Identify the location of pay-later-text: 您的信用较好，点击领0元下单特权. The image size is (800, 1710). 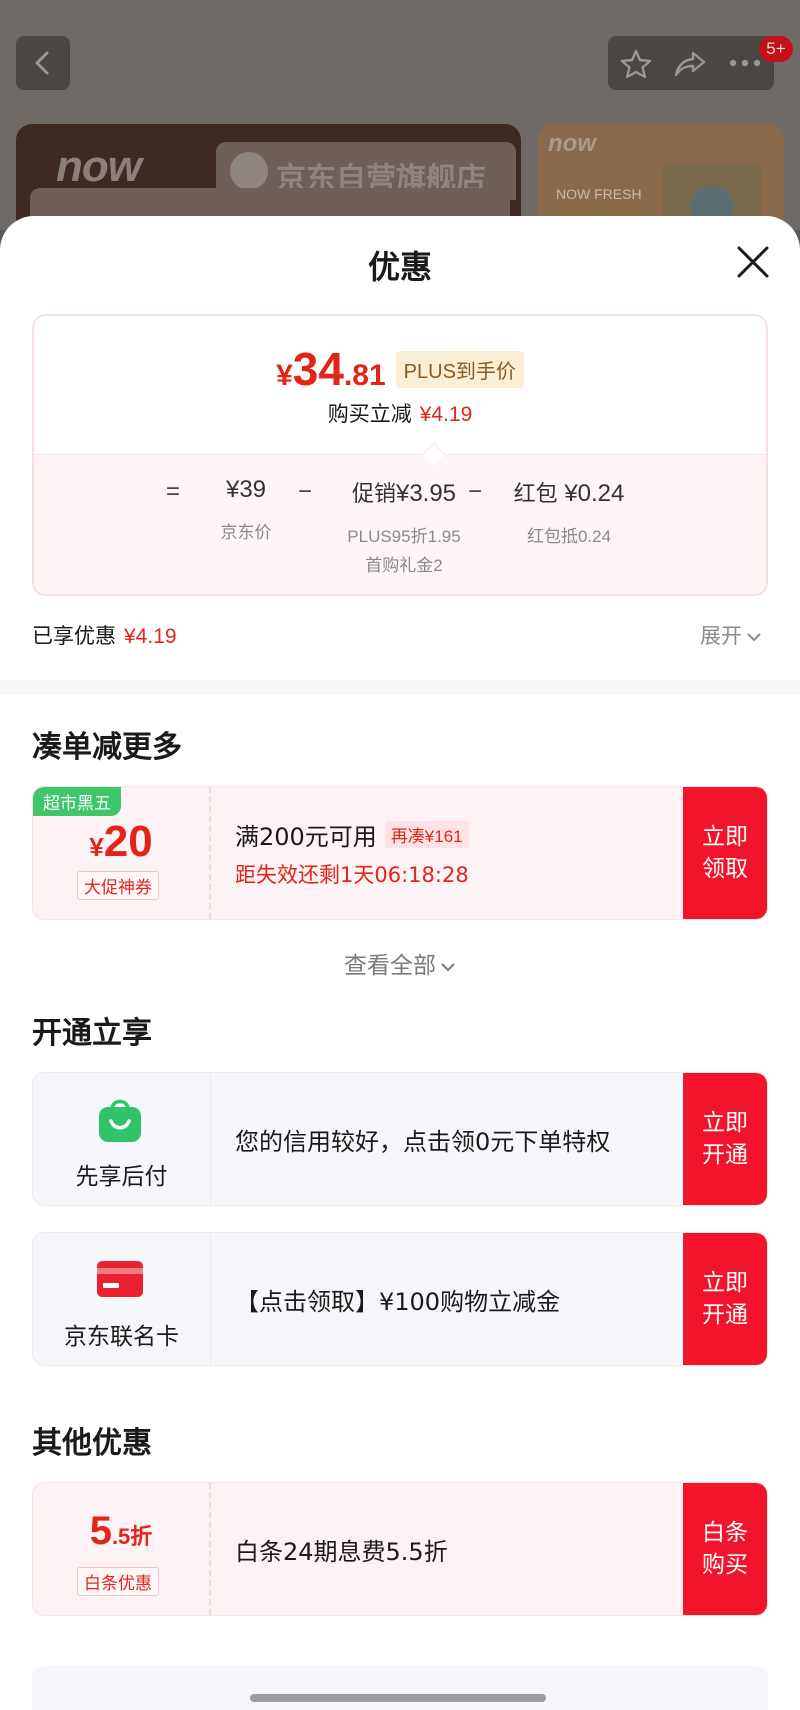
(423, 1141).